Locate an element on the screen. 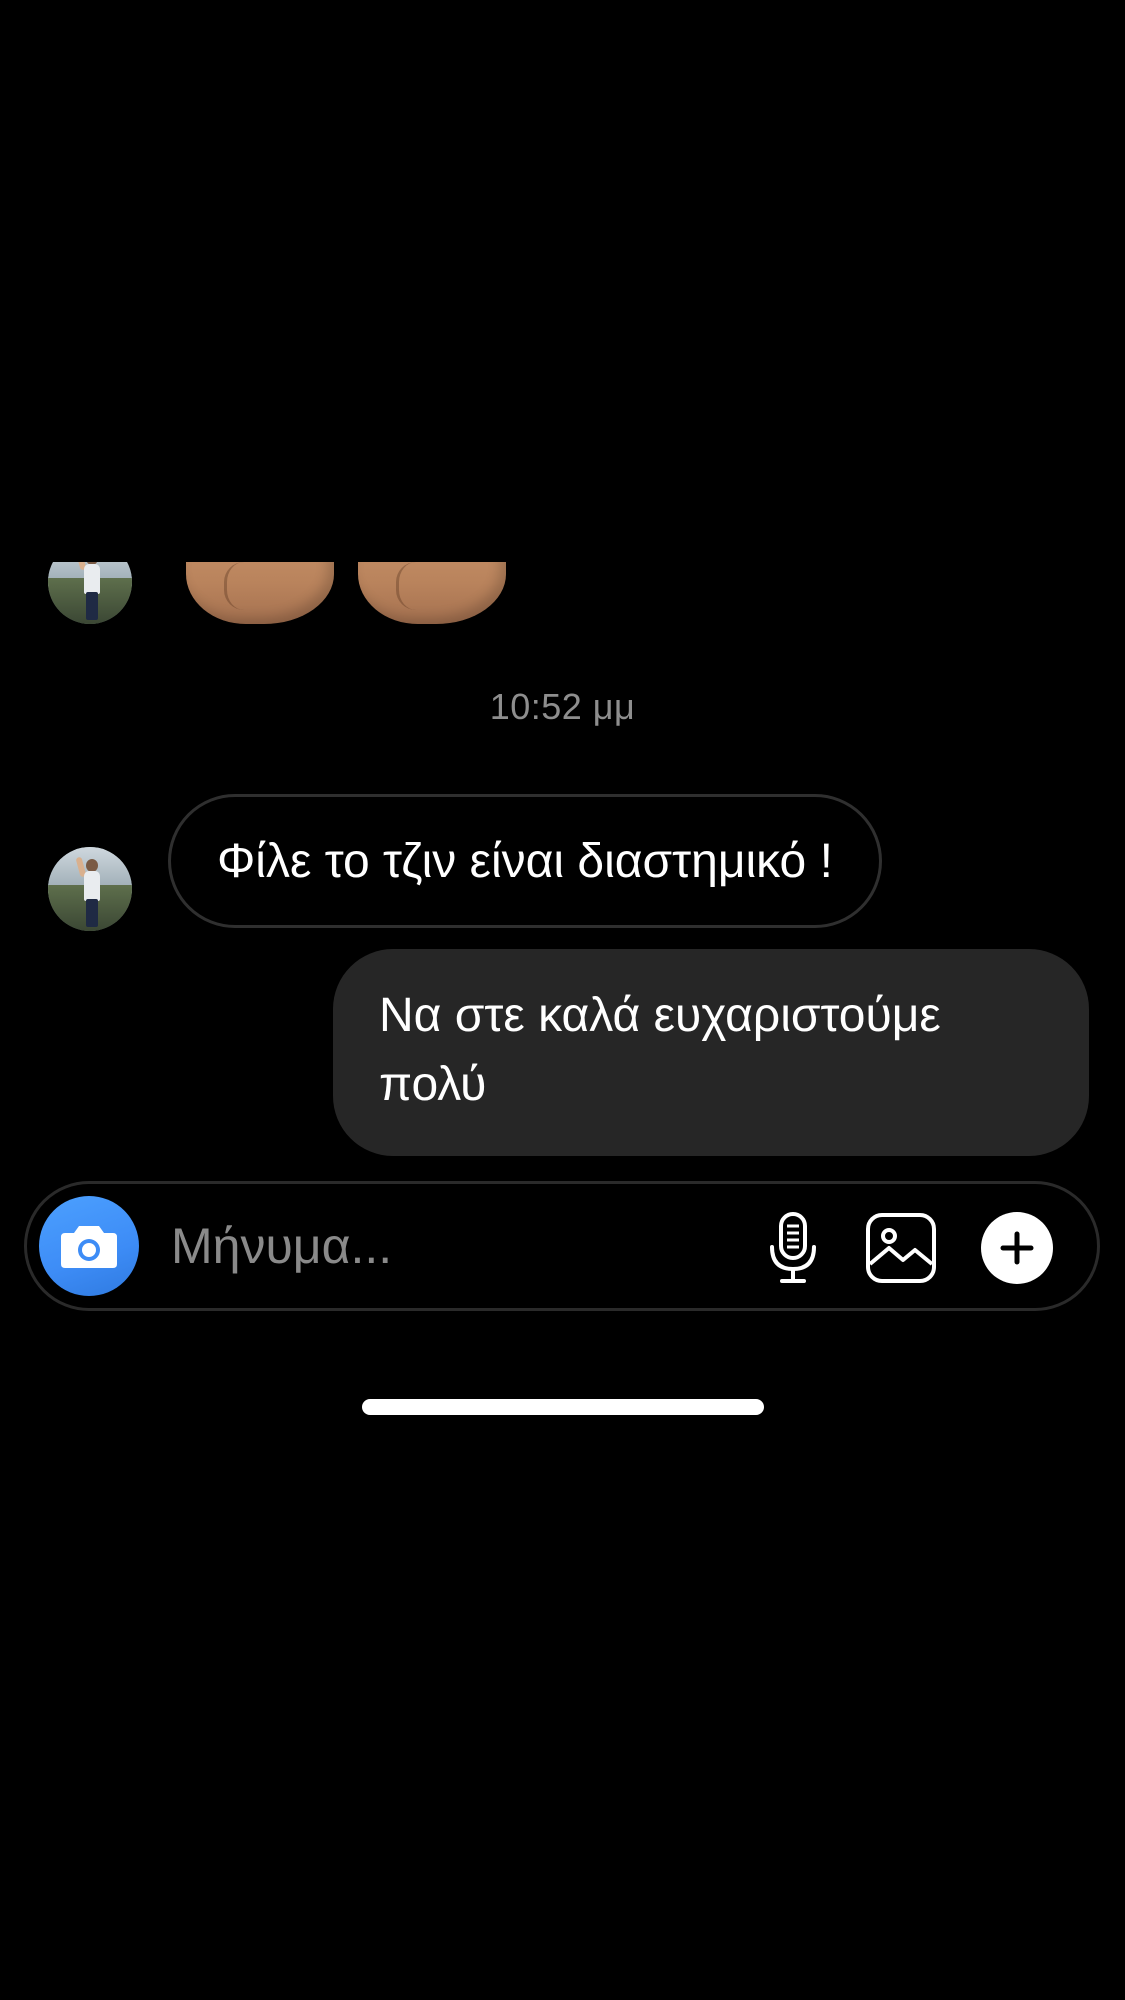 The image size is (1125, 2000). camera-button is located at coordinates (89, 1246).